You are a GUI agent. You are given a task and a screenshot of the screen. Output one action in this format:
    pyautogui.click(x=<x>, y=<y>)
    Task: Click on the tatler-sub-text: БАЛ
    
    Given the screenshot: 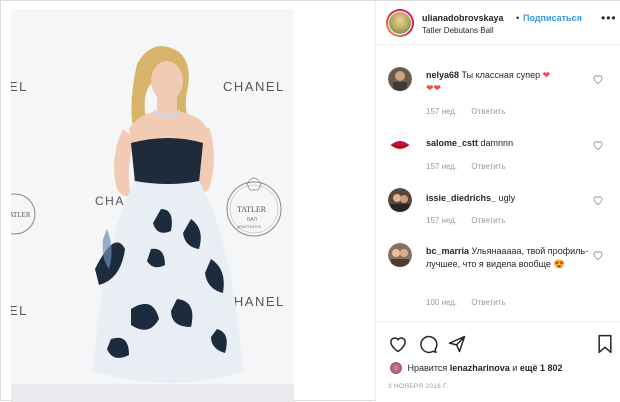 What is the action you would take?
    pyautogui.click(x=252, y=220)
    